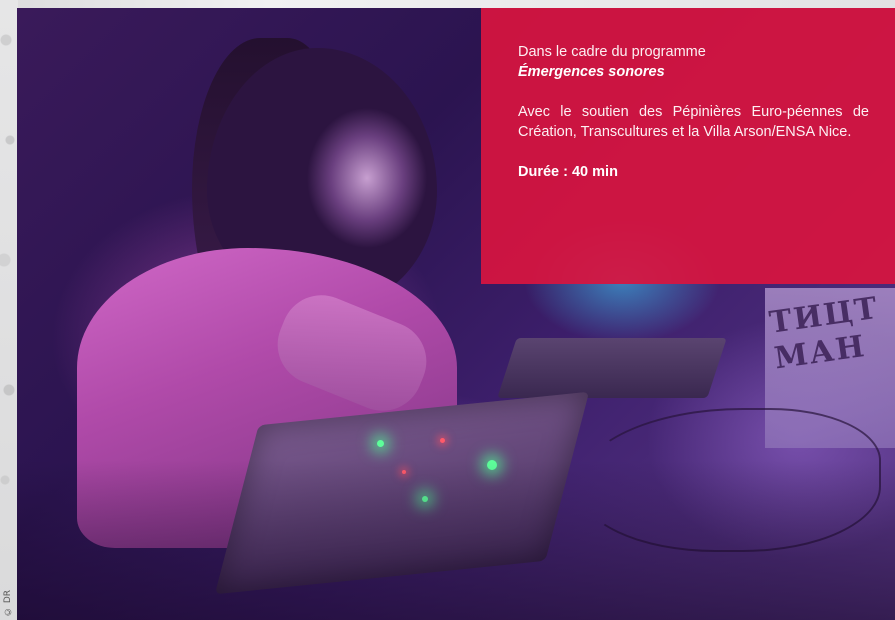  Describe the element at coordinates (568, 172) in the screenshot. I see `duration: Durée : 40 min` at that location.